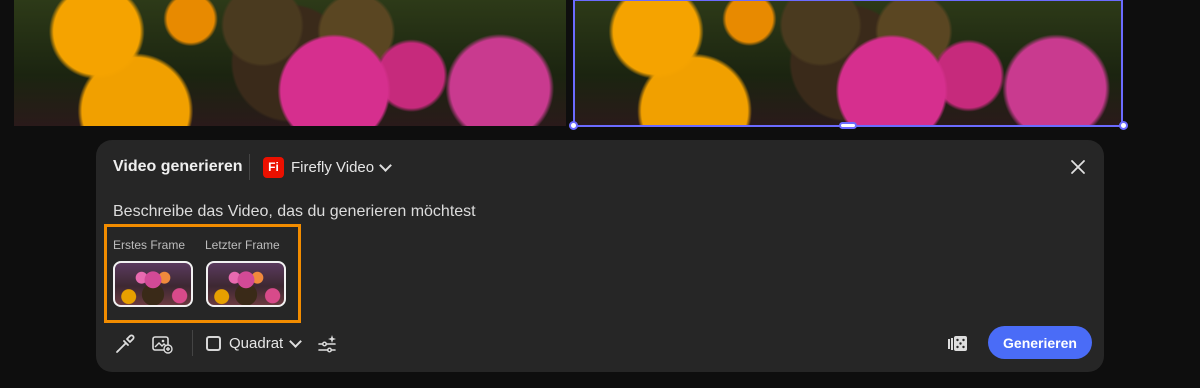 The width and height of the screenshot is (1200, 388). Describe the element at coordinates (153, 284) in the screenshot. I see `first-frame-thumbnail` at that location.